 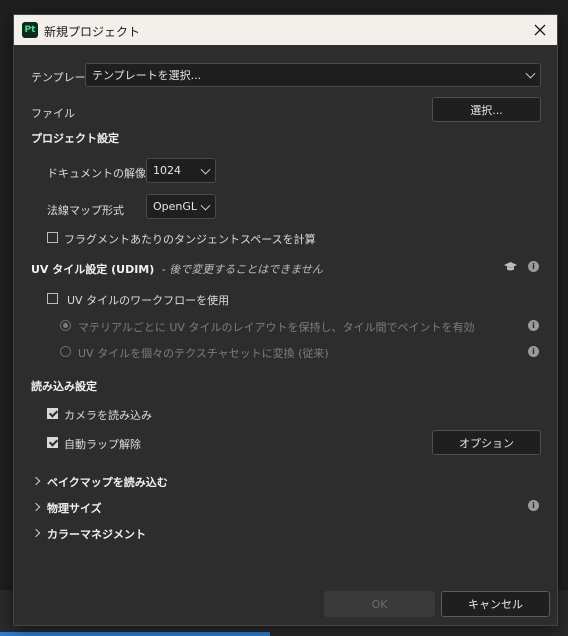 I want to click on tangent-space-label: フラグメントあたりのタンジェントスペースを計算, so click(x=190, y=239).